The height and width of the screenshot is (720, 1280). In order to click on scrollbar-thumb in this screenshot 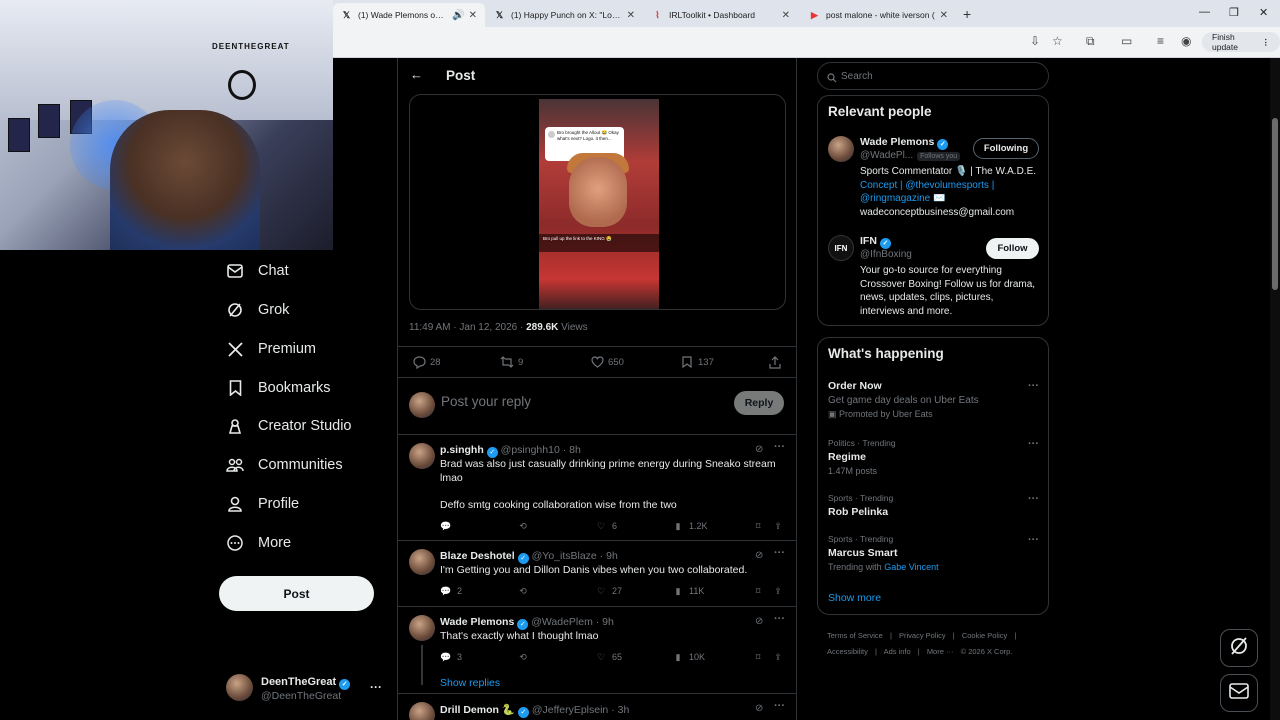, I will do `click(1275, 204)`.